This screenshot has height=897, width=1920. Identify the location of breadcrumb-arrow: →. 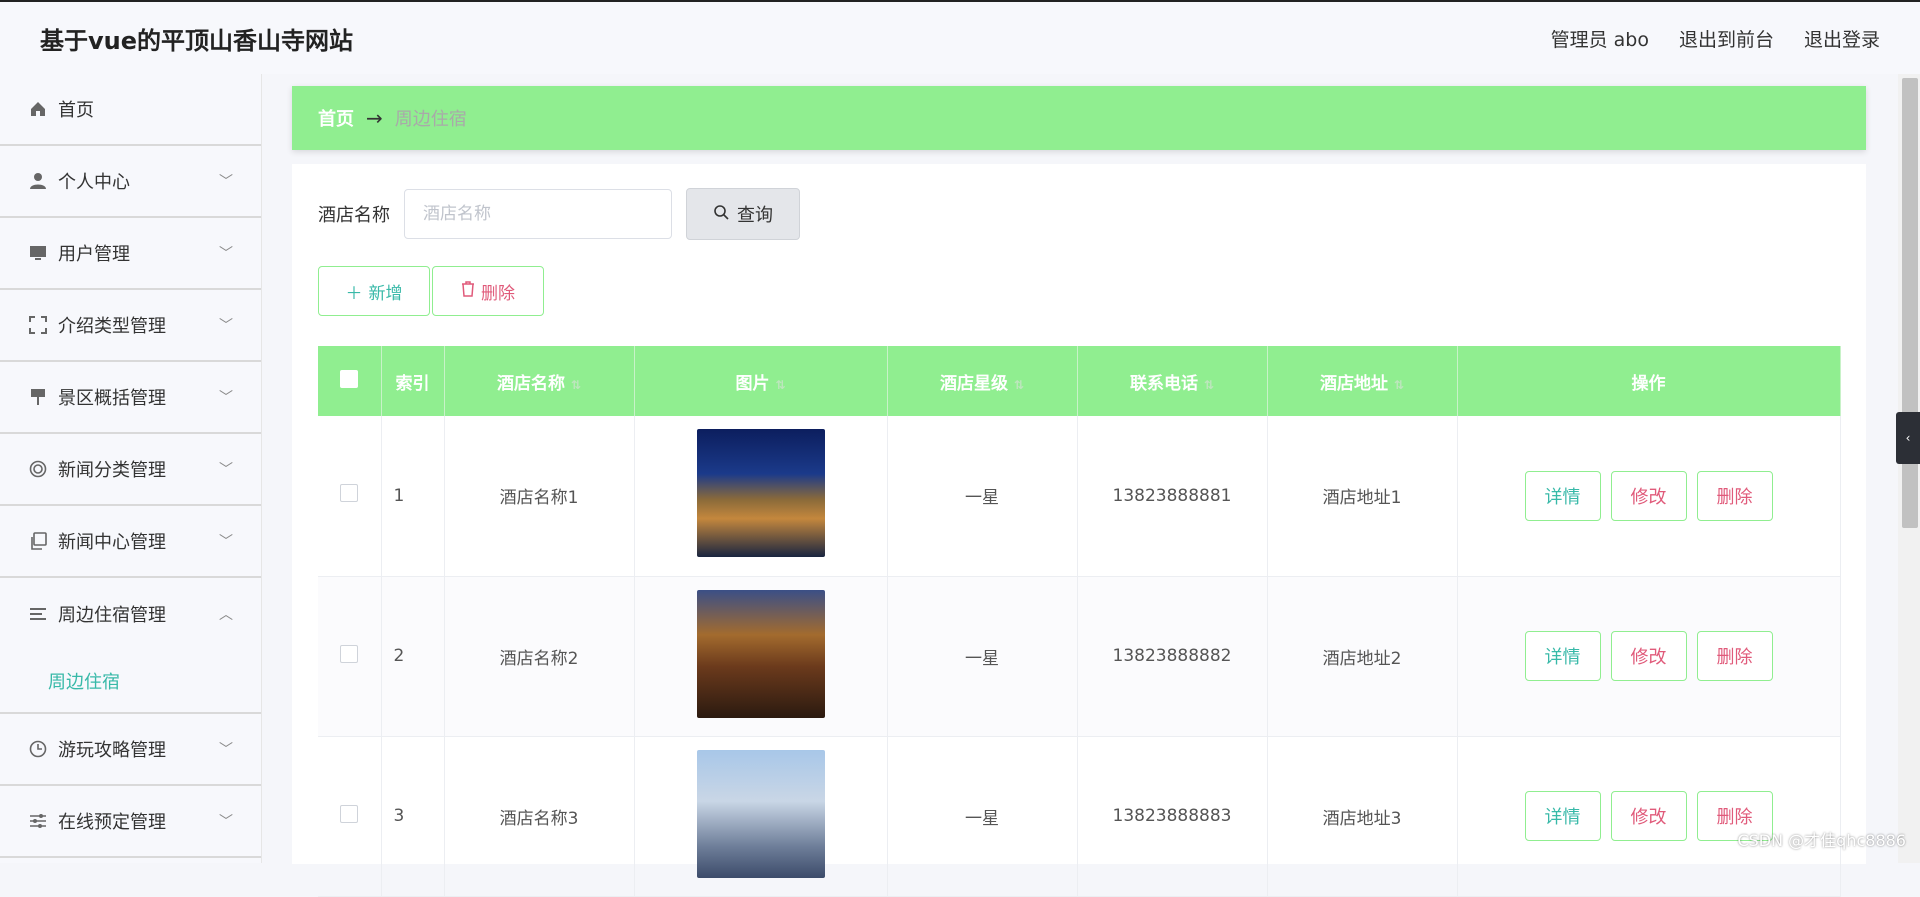
(374, 118).